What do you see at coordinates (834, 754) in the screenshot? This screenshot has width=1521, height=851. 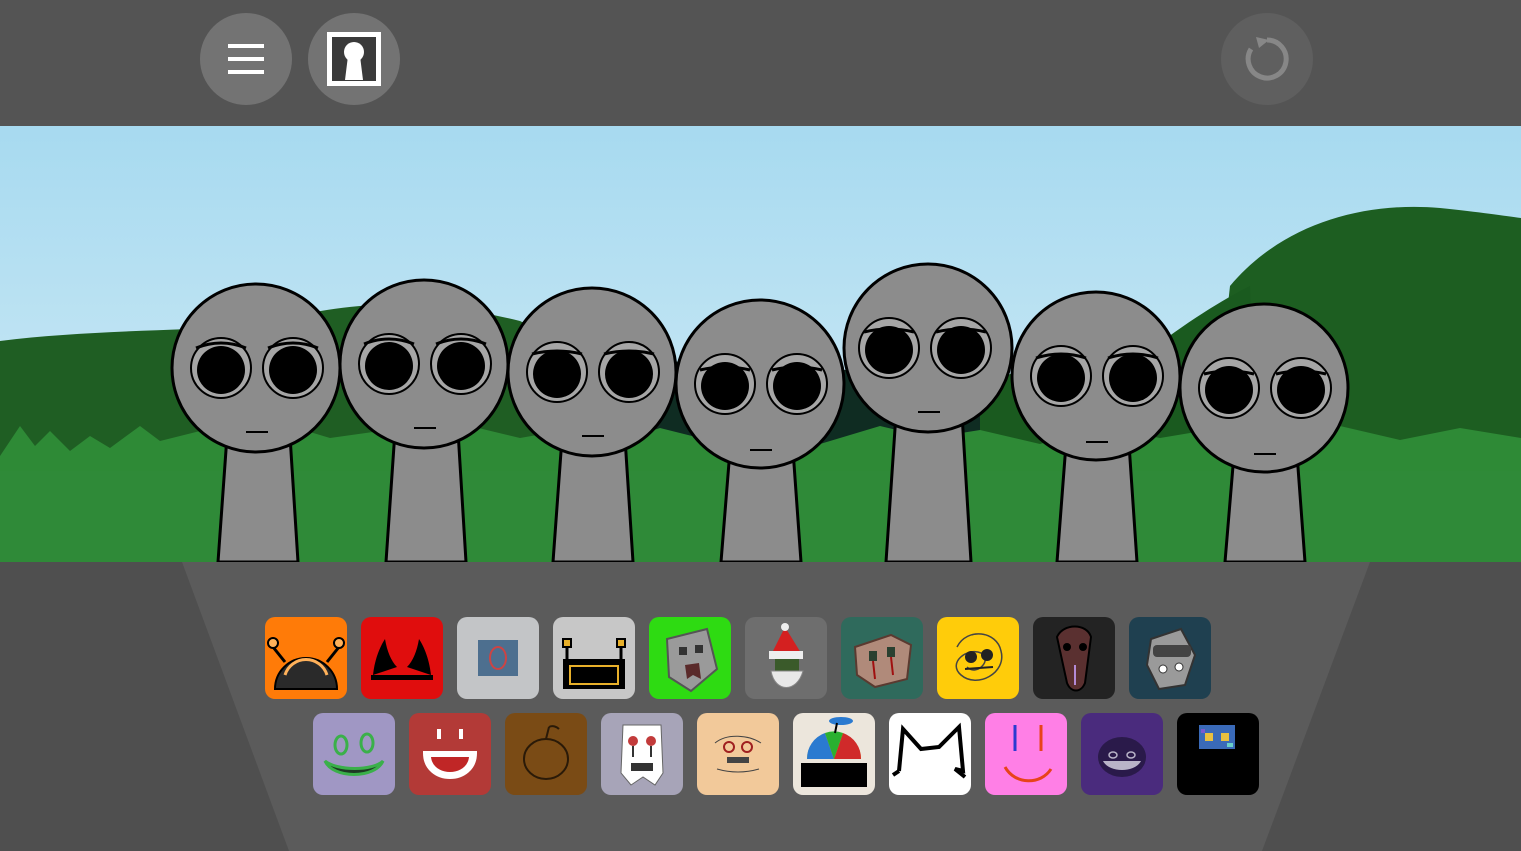 I see `propeller-cap-icon` at bounding box center [834, 754].